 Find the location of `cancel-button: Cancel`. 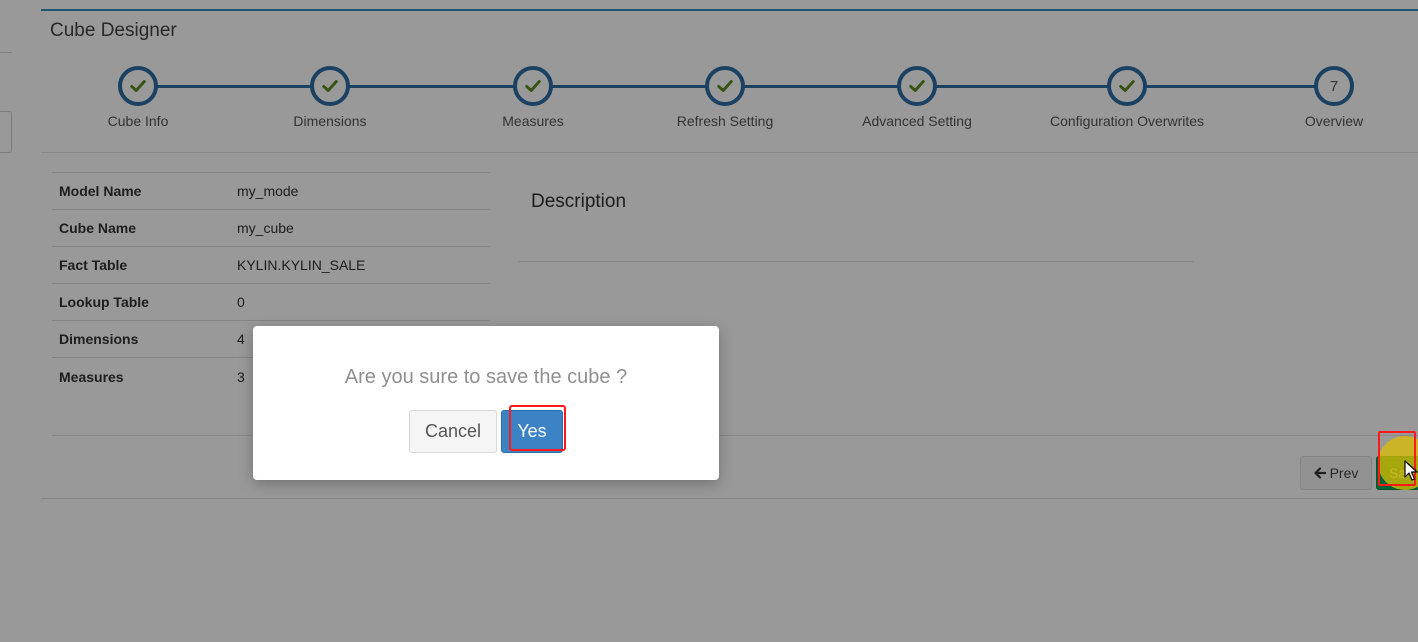

cancel-button: Cancel is located at coordinates (453, 431).